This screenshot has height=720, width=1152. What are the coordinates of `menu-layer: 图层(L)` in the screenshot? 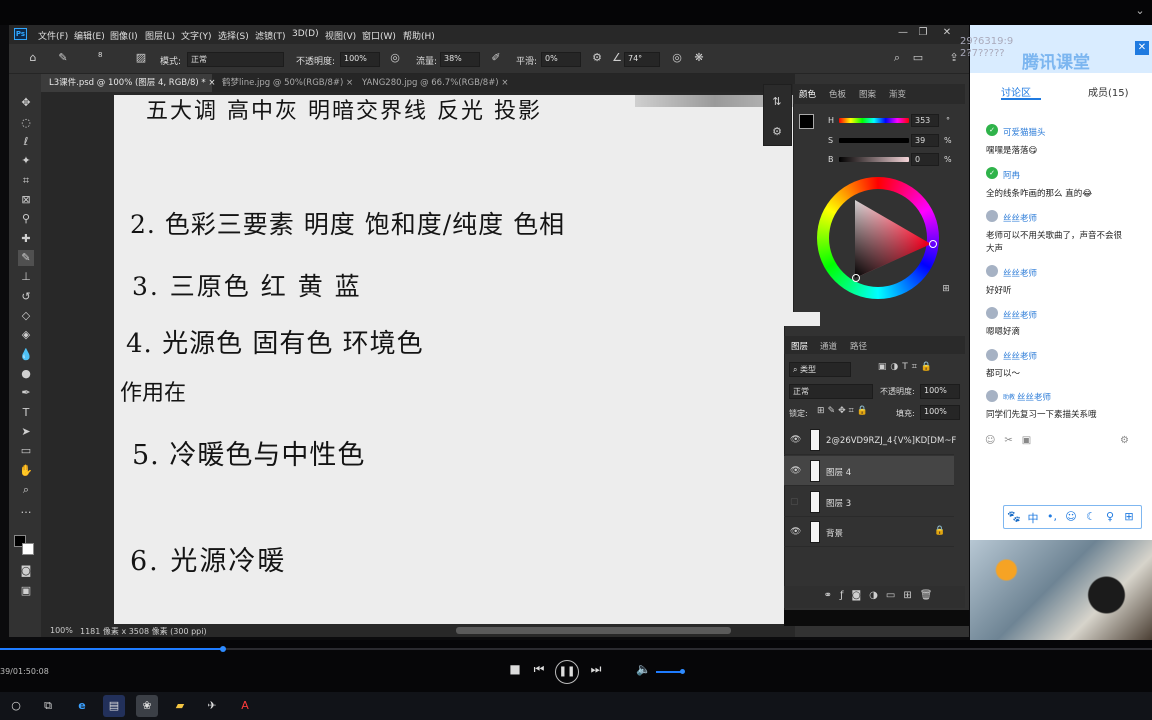 It's located at (160, 35).